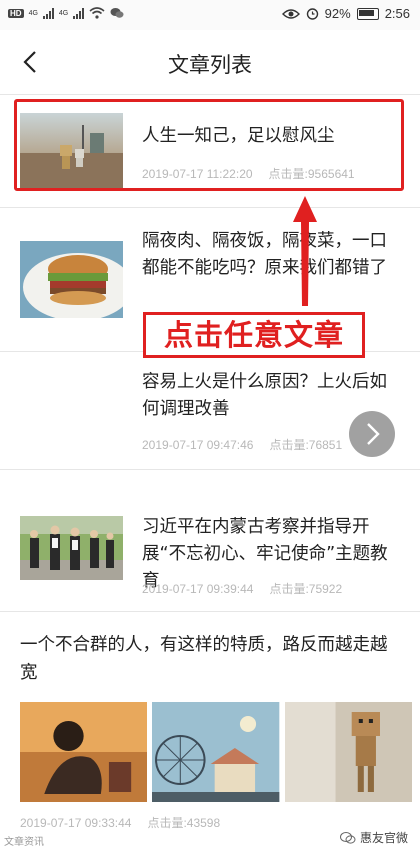  I want to click on page-title: 文章列表, so click(210, 65).